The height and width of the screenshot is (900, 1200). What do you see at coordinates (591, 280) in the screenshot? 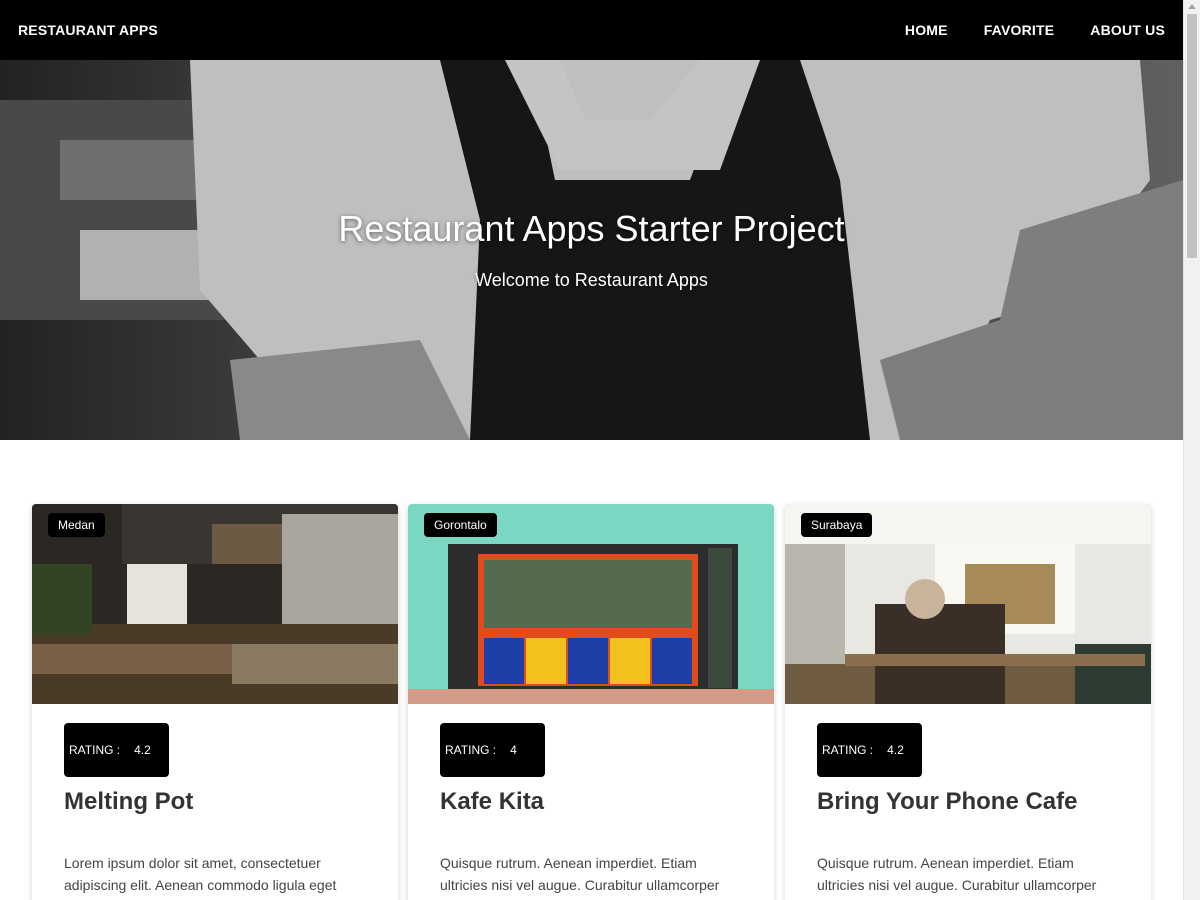
I see `hero-subtitle: Welcome to Restaurant Apps` at bounding box center [591, 280].